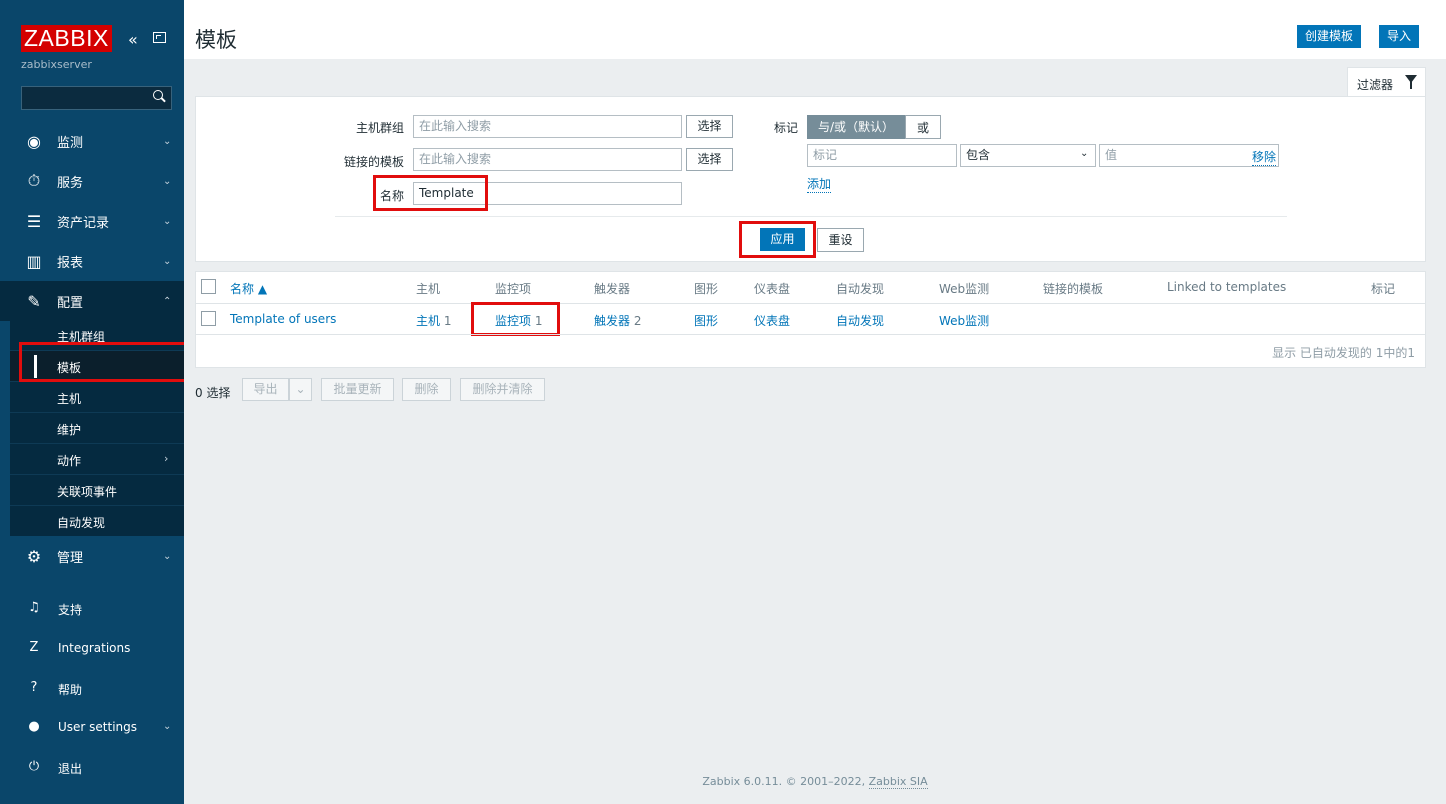 The height and width of the screenshot is (804, 1446). What do you see at coordinates (1375, 85) in the screenshot?
I see `filter-tab-label: 过滤器` at bounding box center [1375, 85].